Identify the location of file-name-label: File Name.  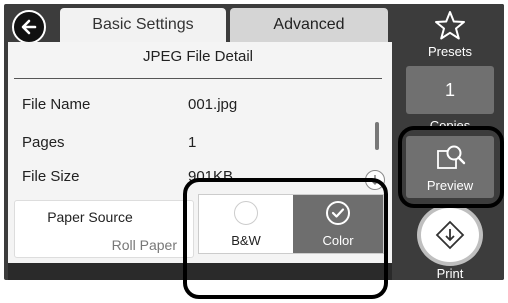
(56, 104).